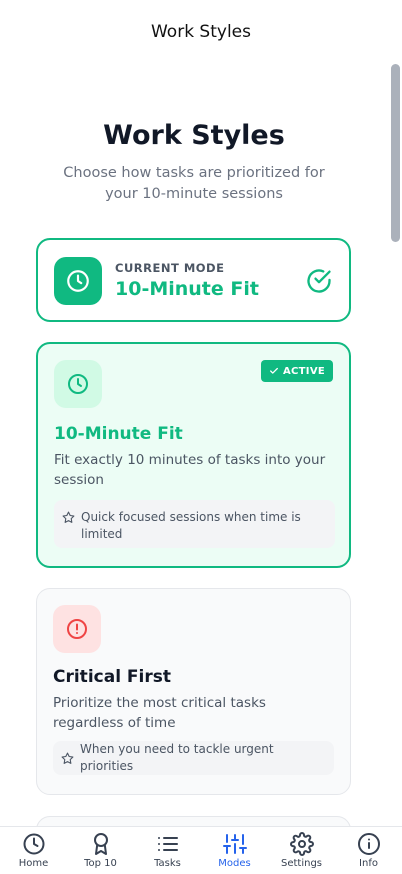 The height and width of the screenshot is (874, 402). Describe the element at coordinates (193, 821) in the screenshot. I see `mode-card-partial` at that location.